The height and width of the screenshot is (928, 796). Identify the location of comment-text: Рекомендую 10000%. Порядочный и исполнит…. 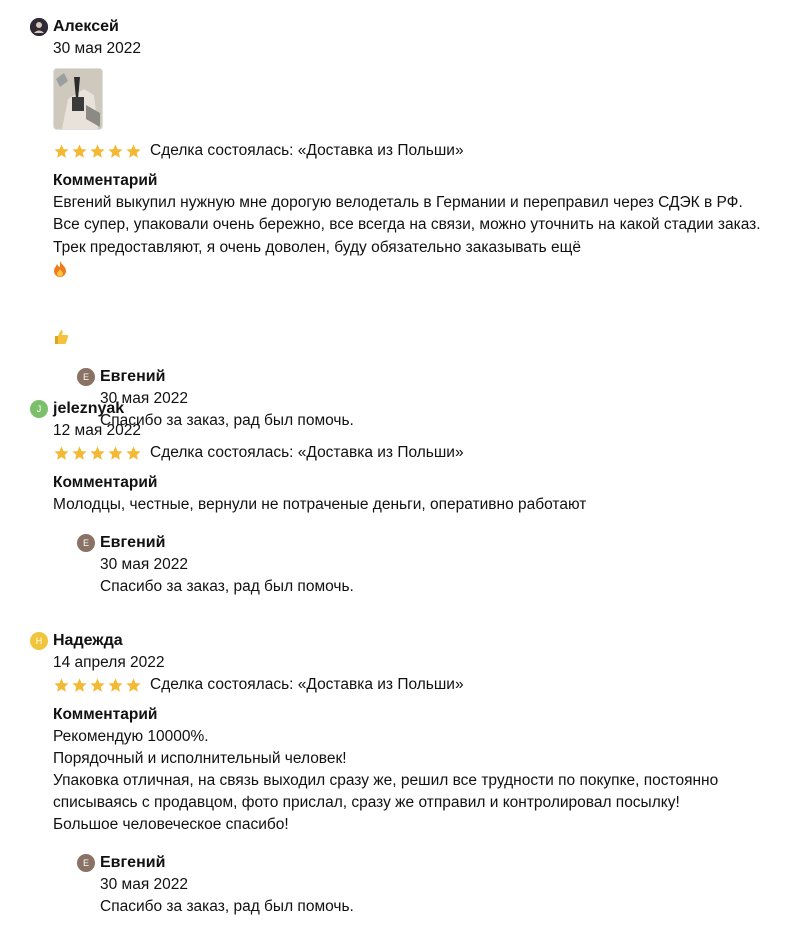
(386, 780).